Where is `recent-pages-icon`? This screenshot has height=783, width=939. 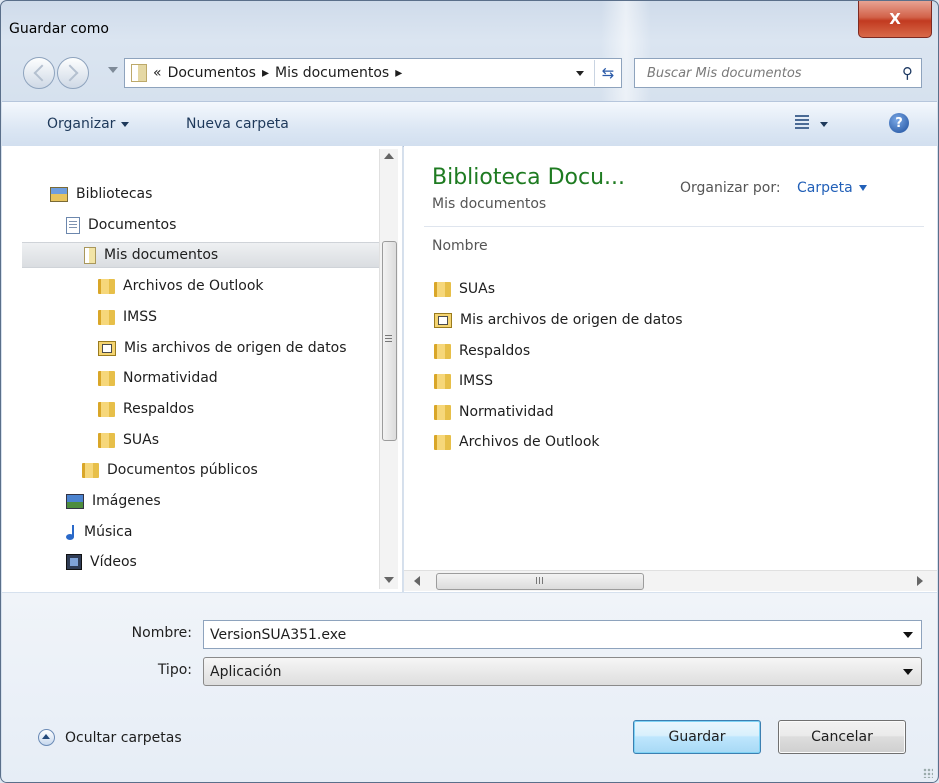 recent-pages-icon is located at coordinates (113, 70).